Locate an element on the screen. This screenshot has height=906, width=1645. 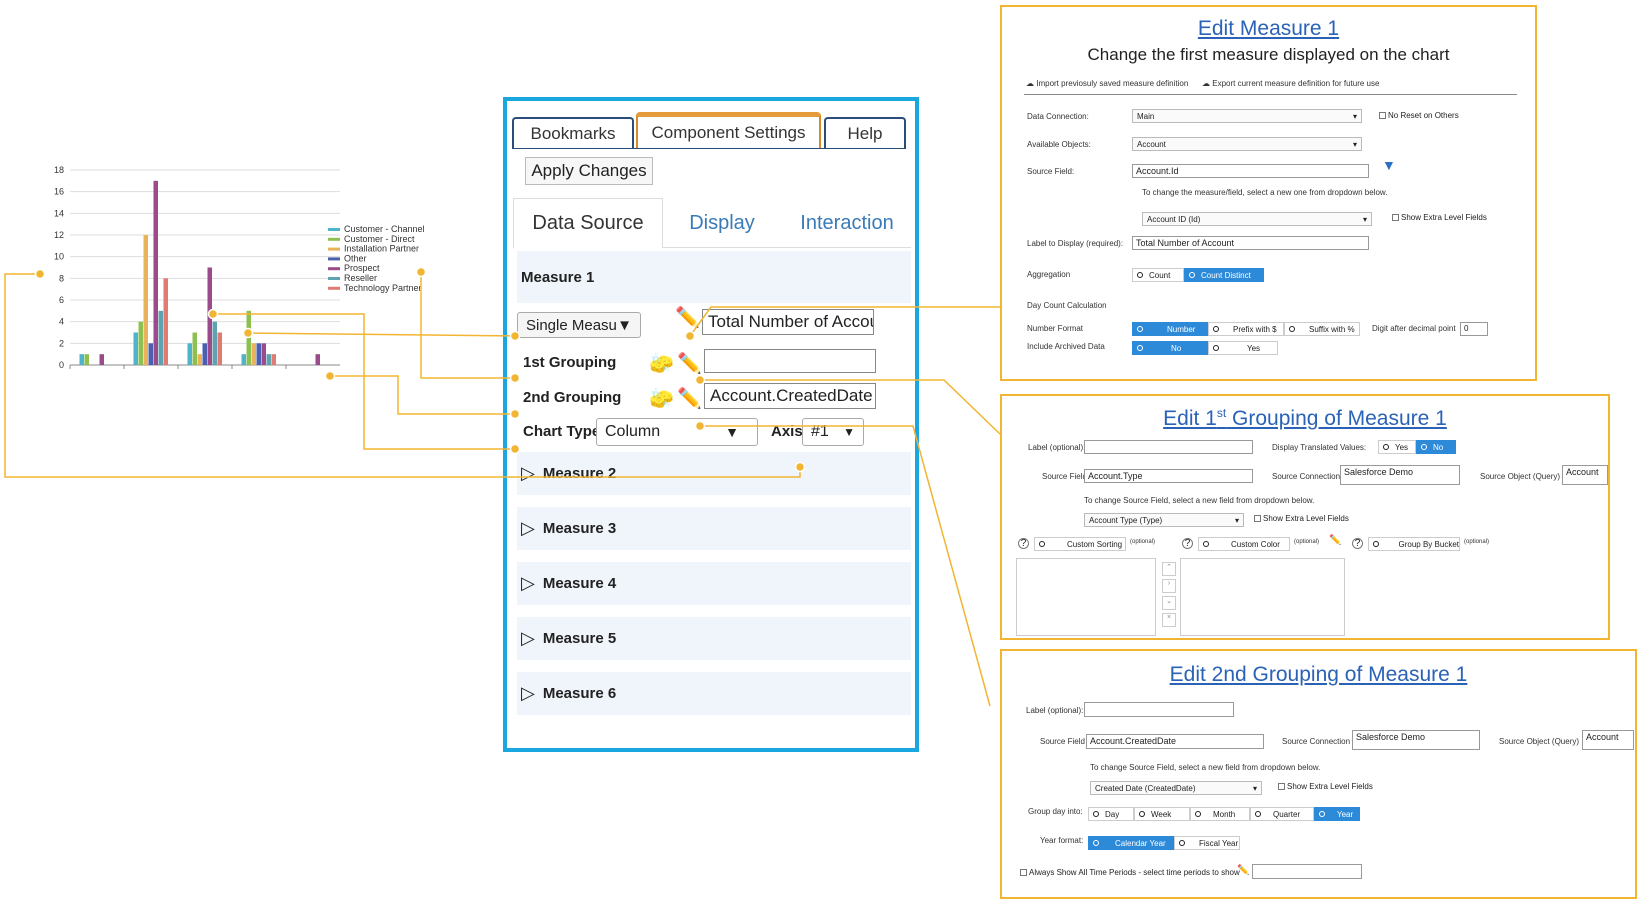
measure-label-input: Total Number of Accou is located at coordinates (788, 322).